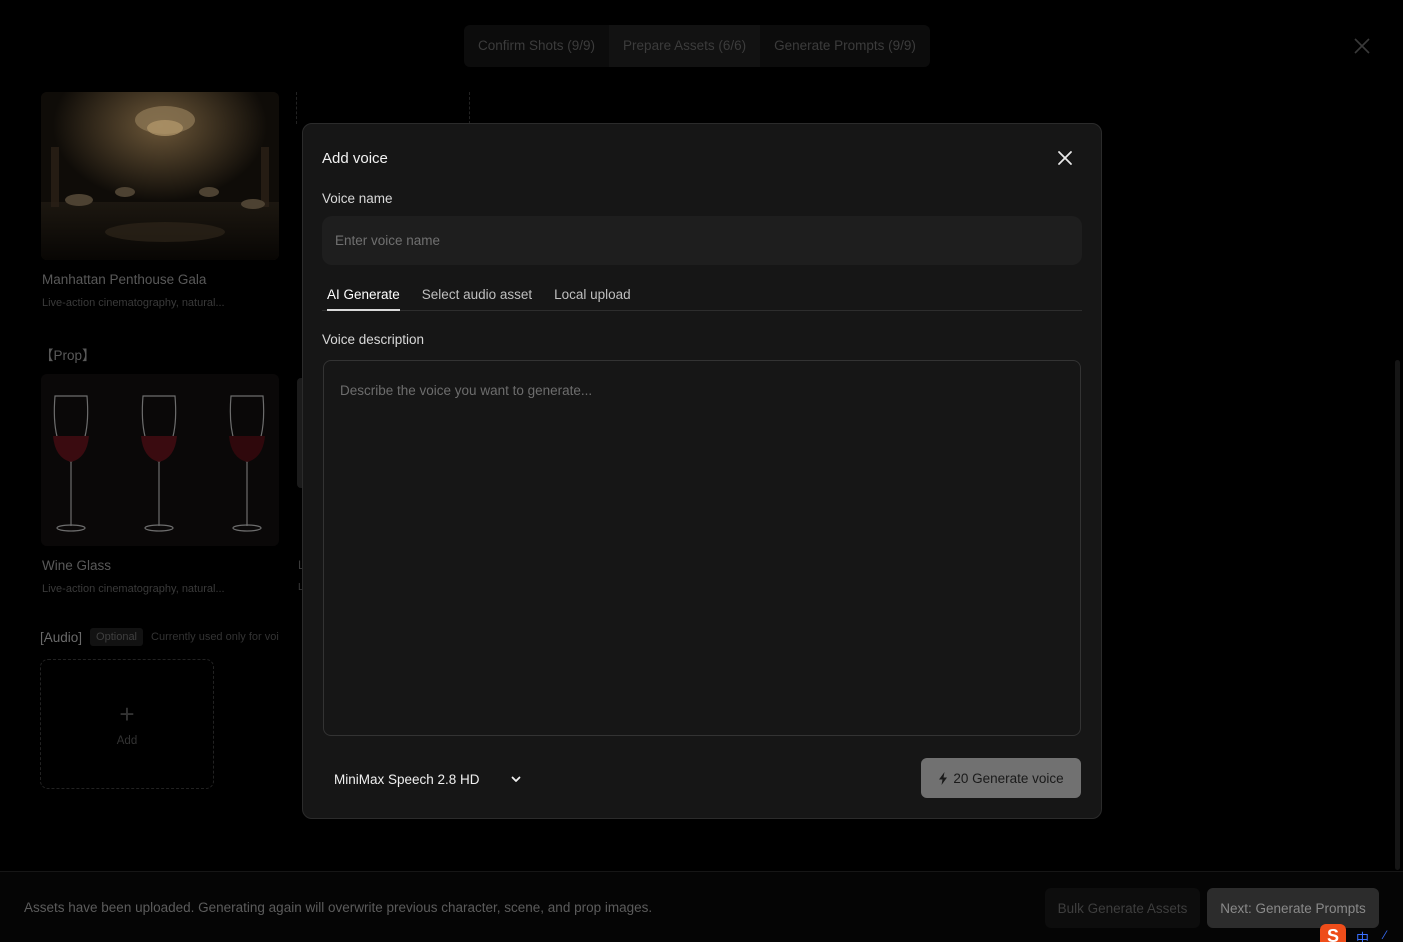 The height and width of the screenshot is (942, 1403). Describe the element at coordinates (383, 108) in the screenshot. I see `scene-add-placeholder` at that location.